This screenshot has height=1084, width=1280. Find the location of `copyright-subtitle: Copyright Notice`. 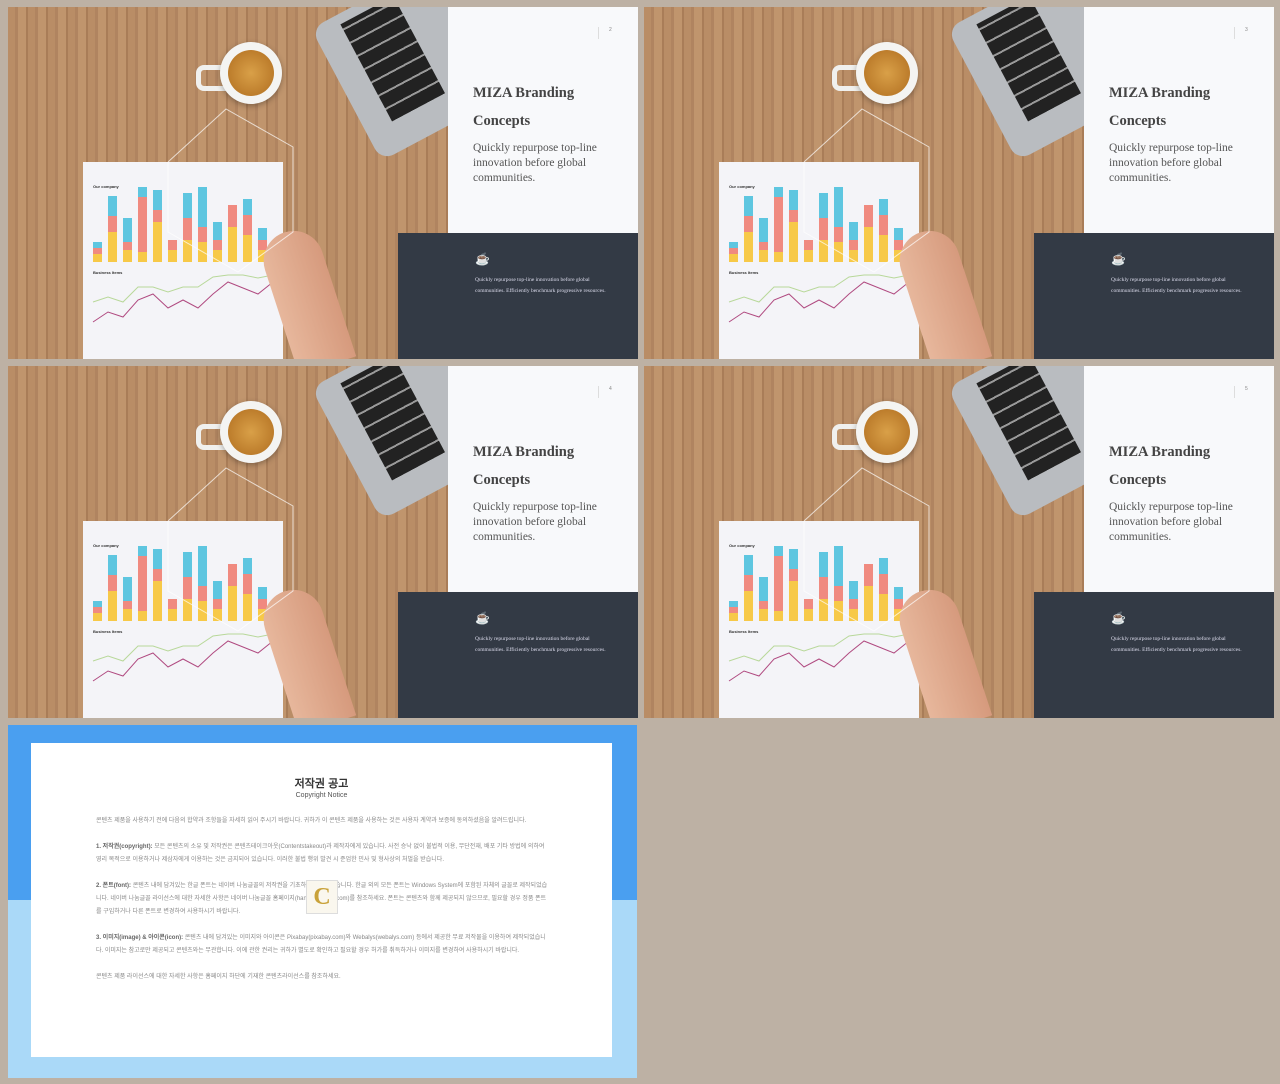

copyright-subtitle: Copyright Notice is located at coordinates (321, 795).